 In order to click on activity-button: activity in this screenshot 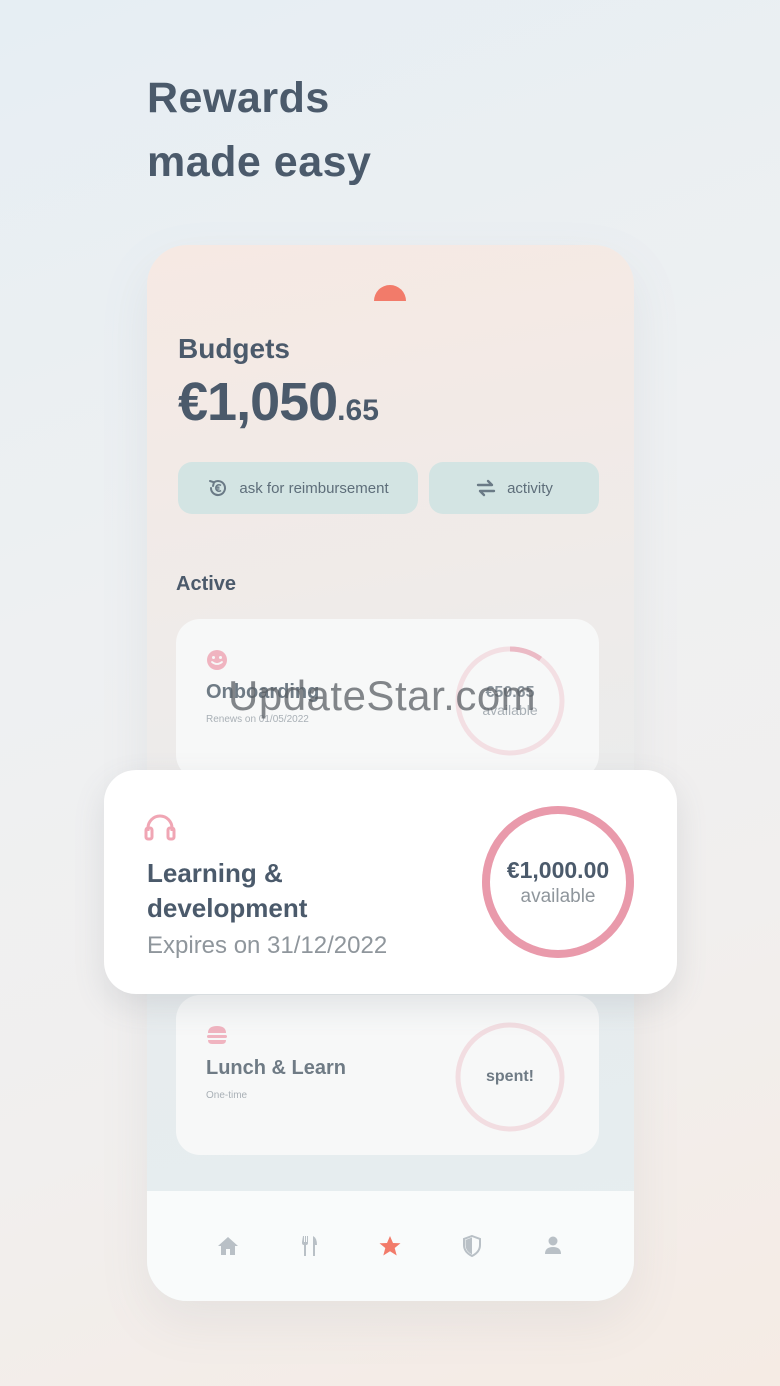, I will do `click(514, 488)`.